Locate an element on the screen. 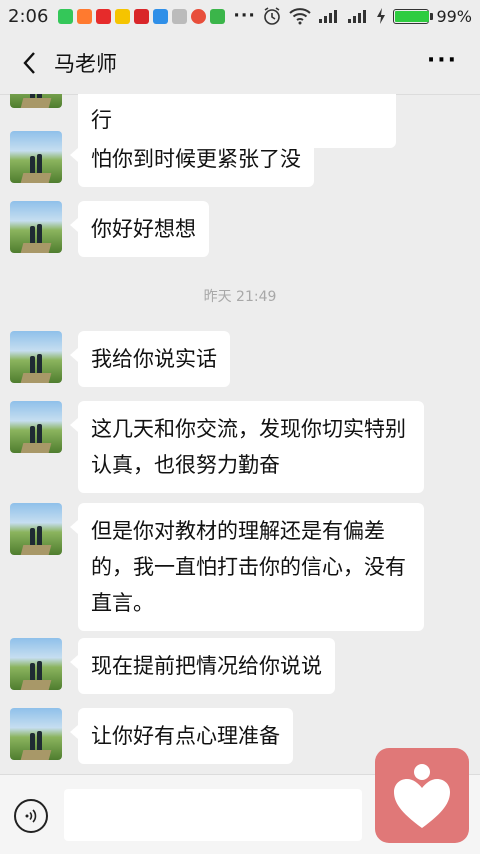  message-bubble: 现在提前把情况给你说说 is located at coordinates (202, 666).